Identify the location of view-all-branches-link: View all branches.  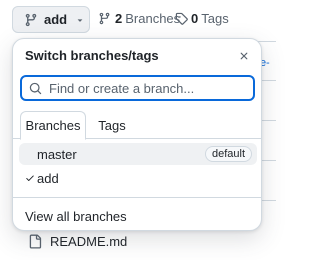
(76, 216).